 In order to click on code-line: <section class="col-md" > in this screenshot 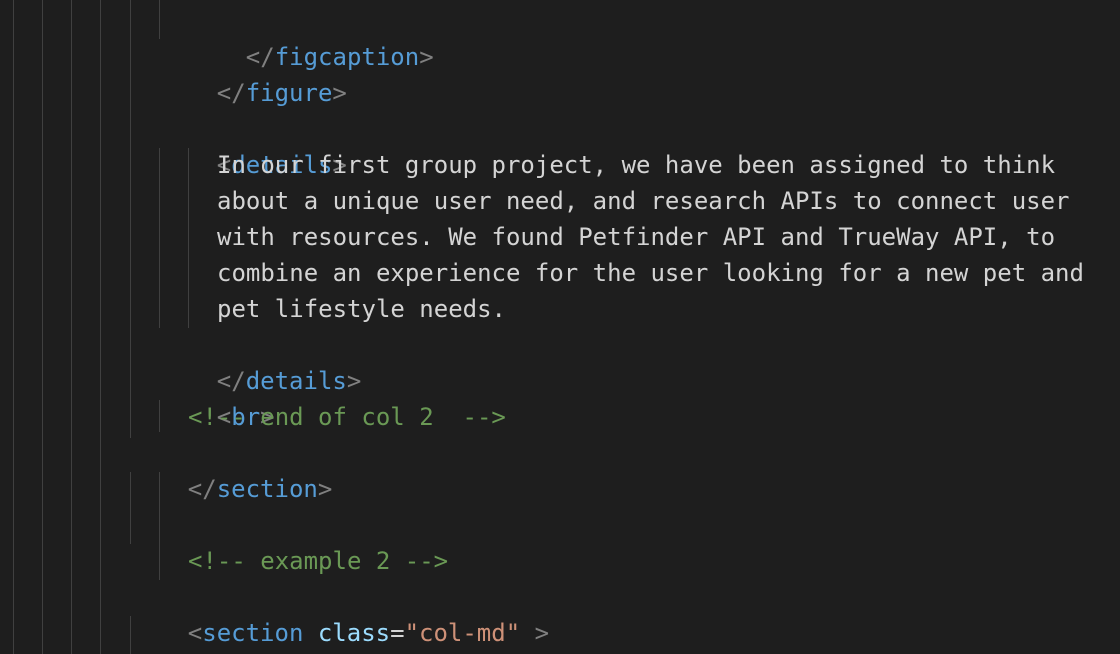, I will do `click(274, 613)`.